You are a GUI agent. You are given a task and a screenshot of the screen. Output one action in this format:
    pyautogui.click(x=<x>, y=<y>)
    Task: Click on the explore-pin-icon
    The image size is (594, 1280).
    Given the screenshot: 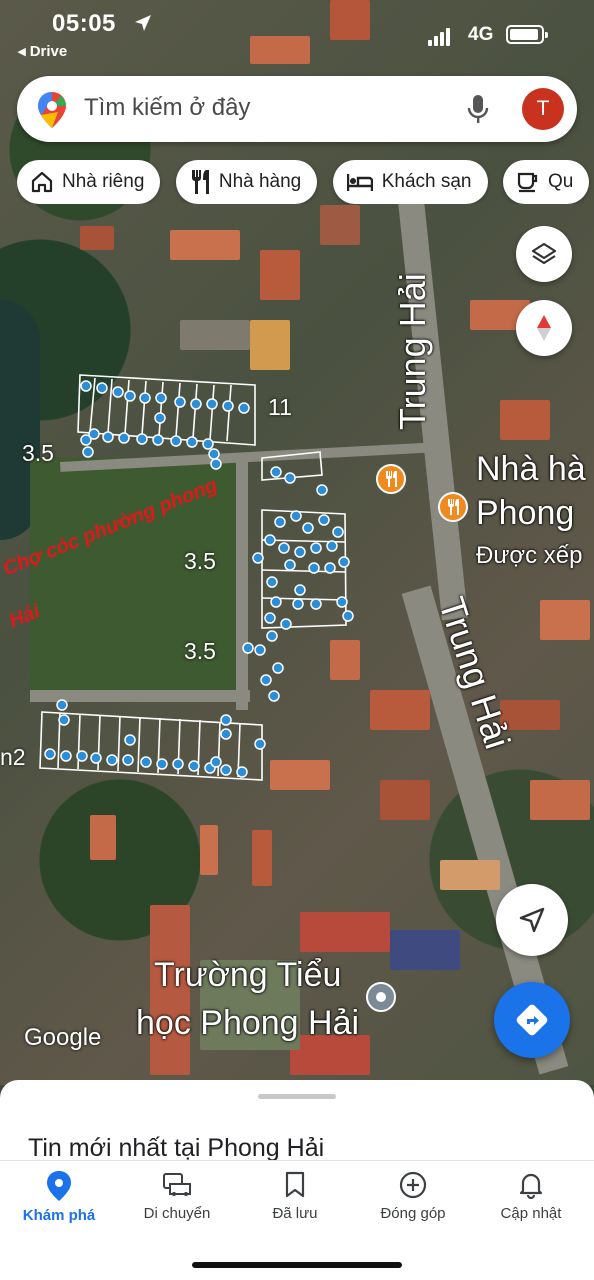 What is the action you would take?
    pyautogui.click(x=59, y=1186)
    